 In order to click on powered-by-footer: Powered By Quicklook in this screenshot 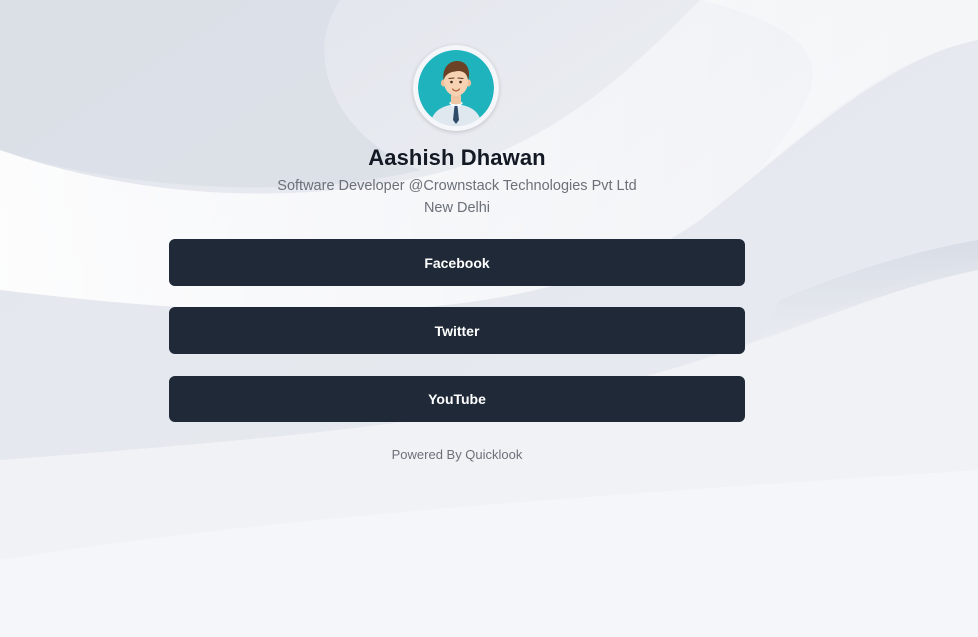, I will do `click(457, 454)`.